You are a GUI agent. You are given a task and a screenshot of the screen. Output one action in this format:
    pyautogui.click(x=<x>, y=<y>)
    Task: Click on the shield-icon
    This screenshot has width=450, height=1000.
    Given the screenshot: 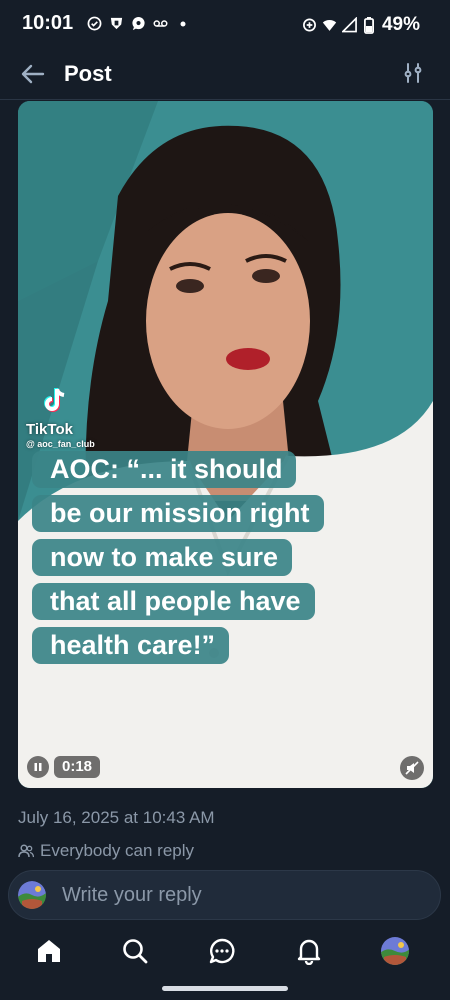 What is the action you would take?
    pyautogui.click(x=116, y=23)
    